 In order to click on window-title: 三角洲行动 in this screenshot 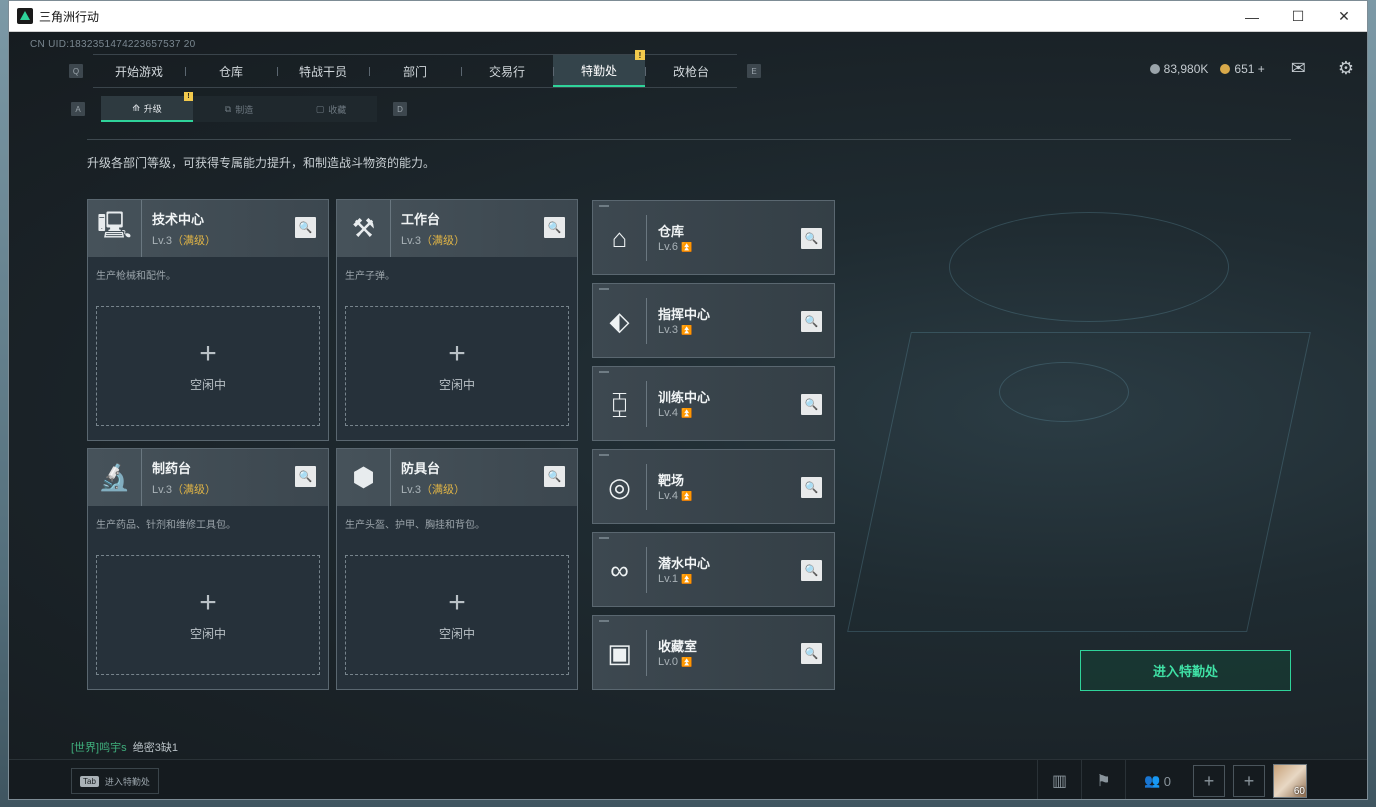, I will do `click(69, 16)`.